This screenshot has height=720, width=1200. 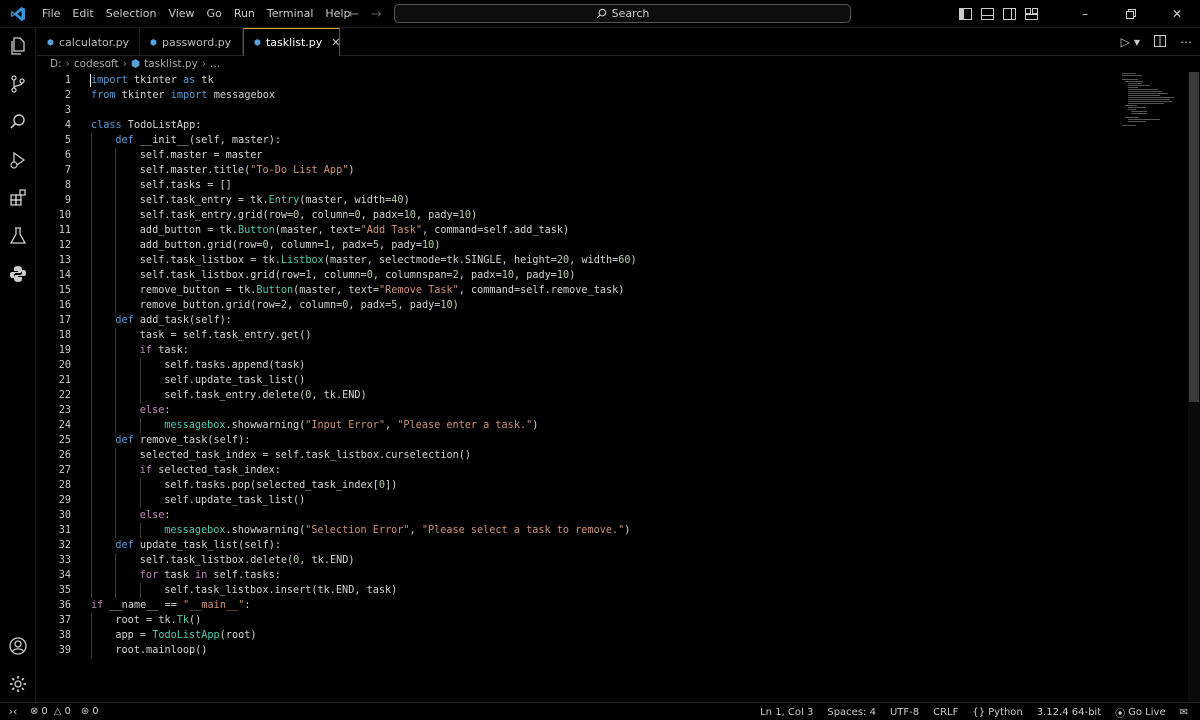 What do you see at coordinates (577, 485) in the screenshot?
I see `code-line: 28 self.tasks.pop(selected_task_index[0])` at bounding box center [577, 485].